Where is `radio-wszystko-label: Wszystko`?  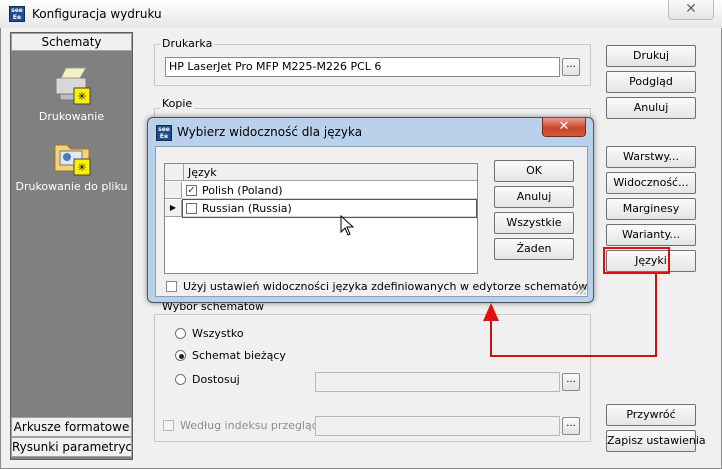 radio-wszystko-label: Wszystko is located at coordinates (218, 333).